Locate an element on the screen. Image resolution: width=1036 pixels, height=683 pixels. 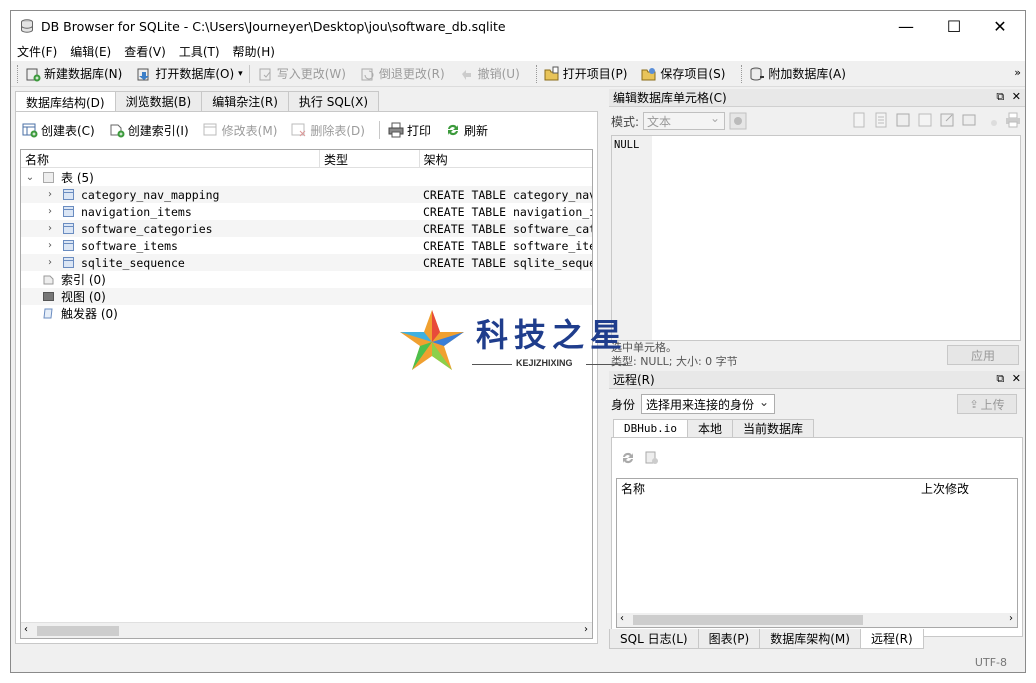
column-header-schema: 架构 is located at coordinates (506, 159).